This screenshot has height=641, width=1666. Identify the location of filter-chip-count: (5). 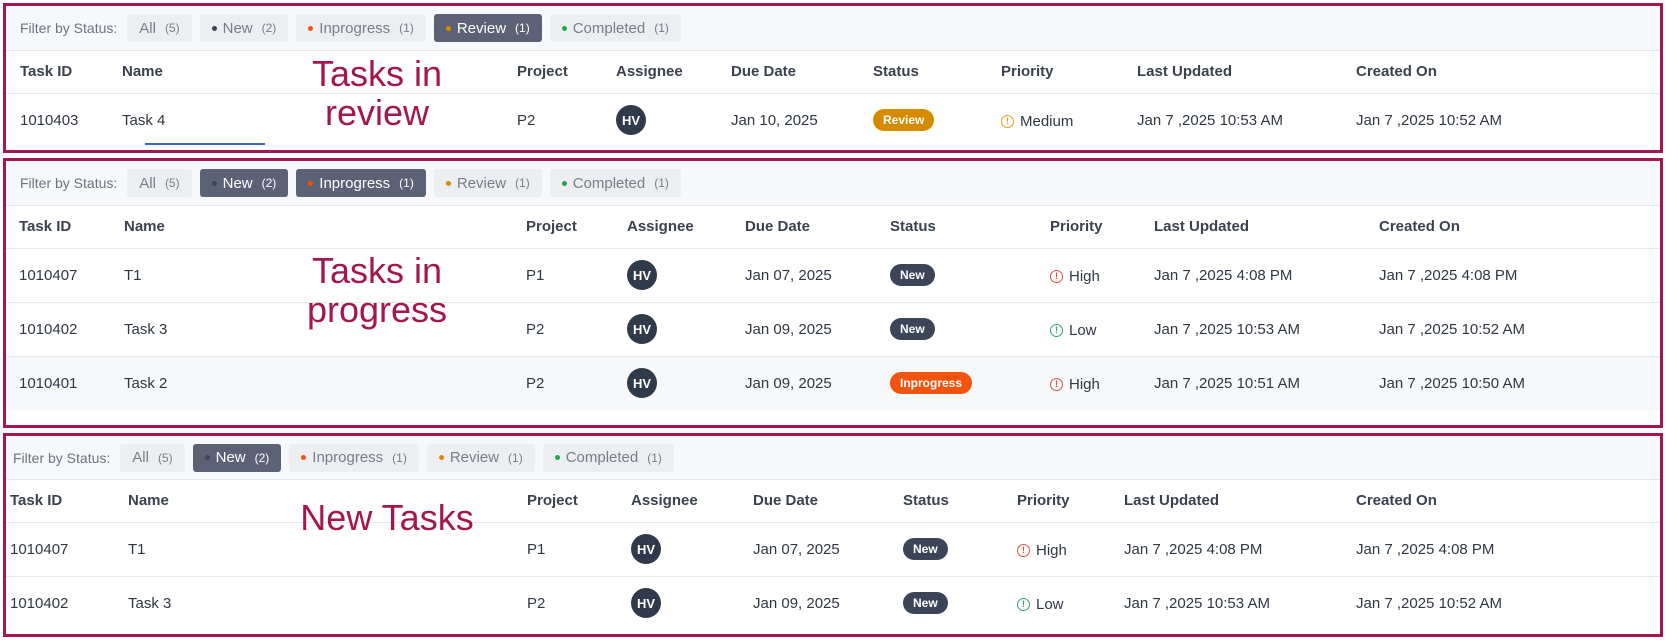
(165, 457).